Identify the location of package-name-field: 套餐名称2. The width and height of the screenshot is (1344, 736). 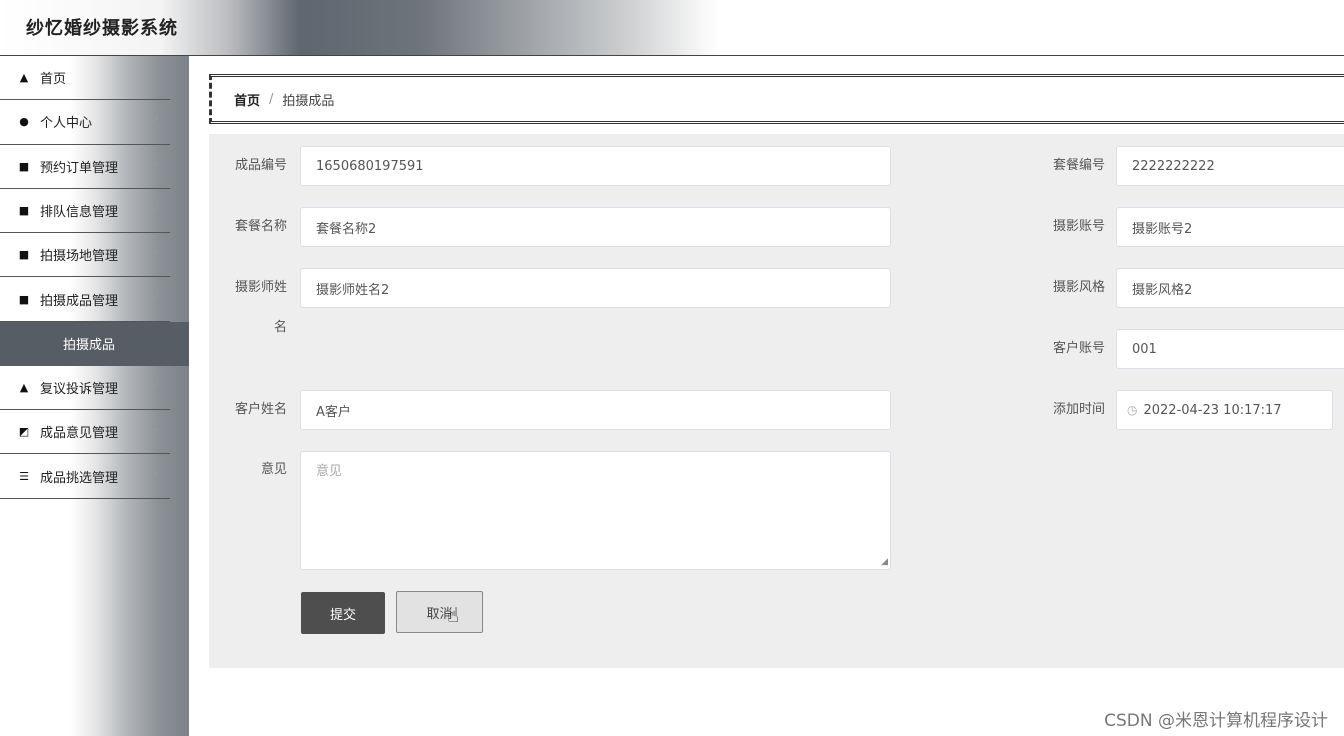
(595, 227).